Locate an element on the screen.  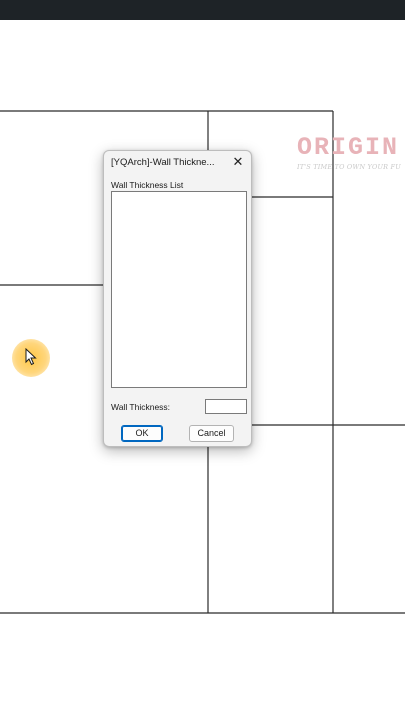
watermark-logo: ORIGIN is located at coordinates (348, 148).